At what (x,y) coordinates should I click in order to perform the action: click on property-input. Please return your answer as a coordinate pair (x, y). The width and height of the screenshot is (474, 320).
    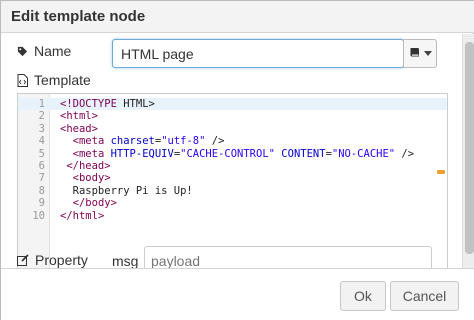
    Looking at the image, I should click on (288, 257).